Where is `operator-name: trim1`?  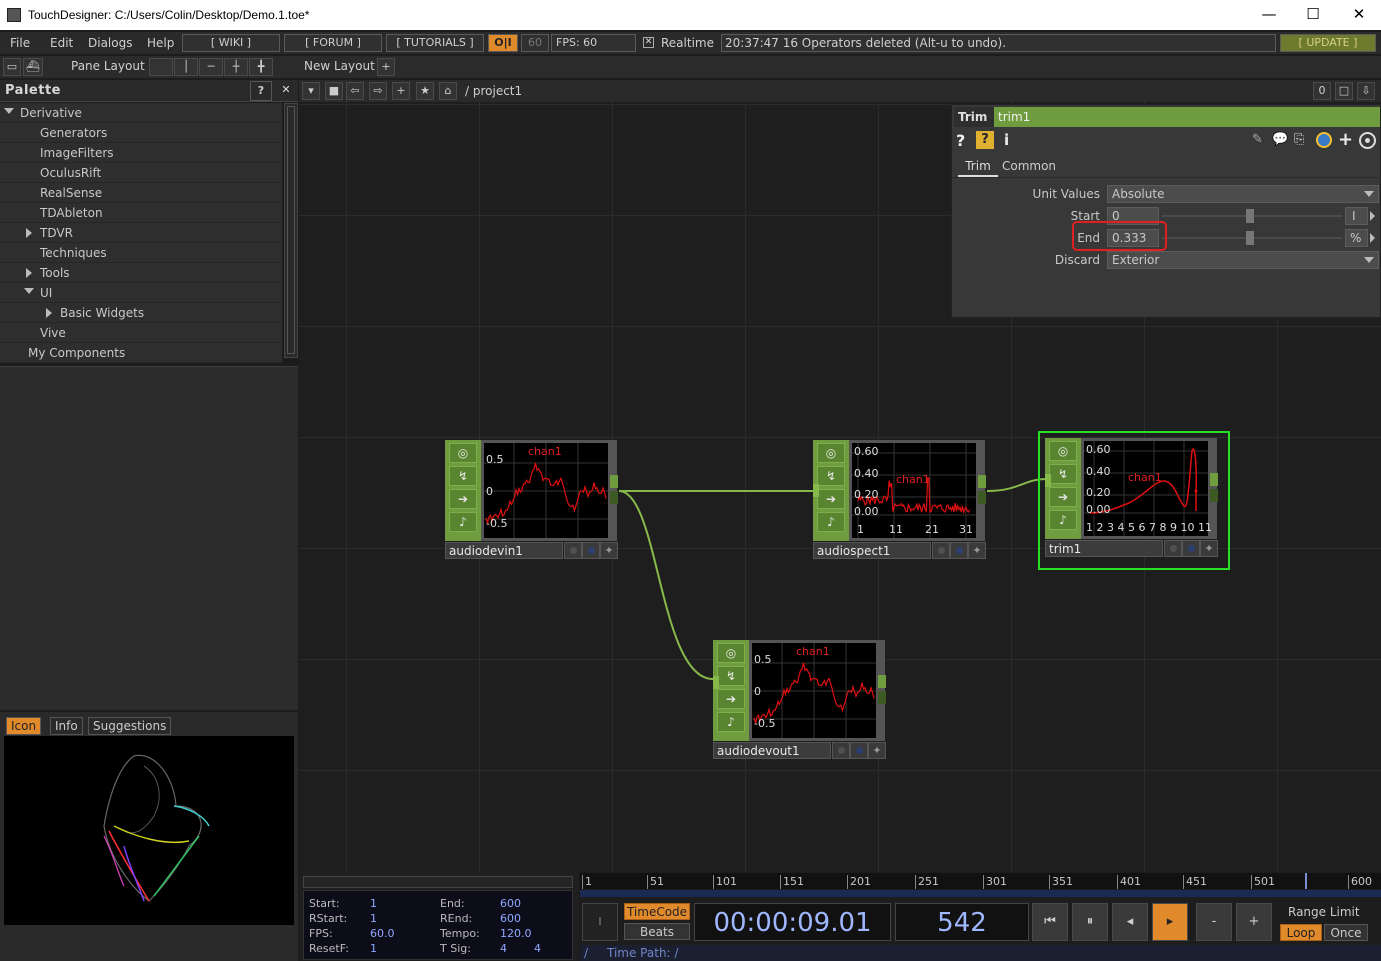
operator-name: trim1 is located at coordinates (1104, 548).